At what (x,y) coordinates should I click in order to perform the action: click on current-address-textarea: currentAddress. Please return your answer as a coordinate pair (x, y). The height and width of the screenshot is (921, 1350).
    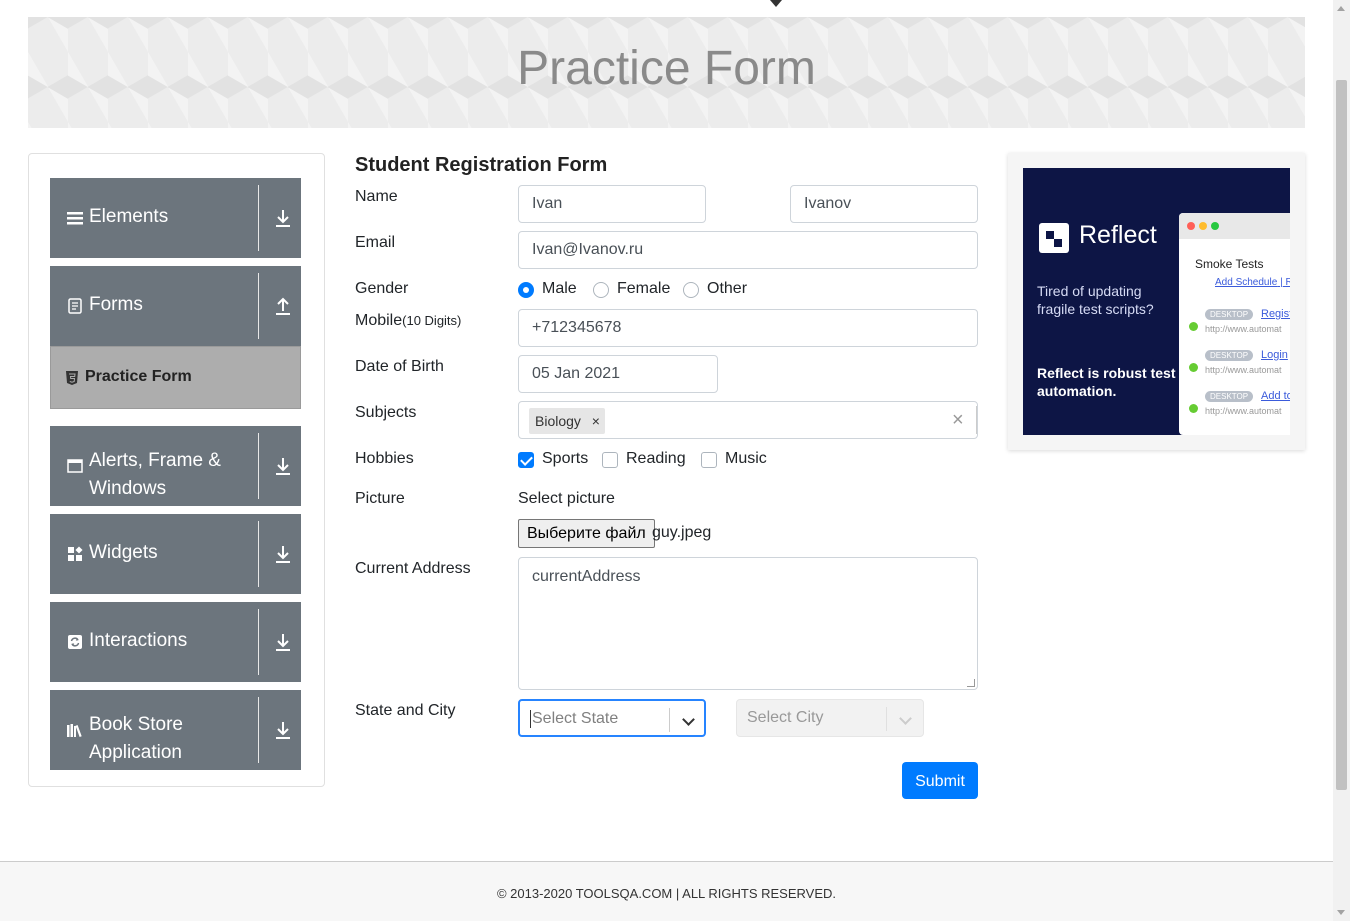
    Looking at the image, I should click on (748, 623).